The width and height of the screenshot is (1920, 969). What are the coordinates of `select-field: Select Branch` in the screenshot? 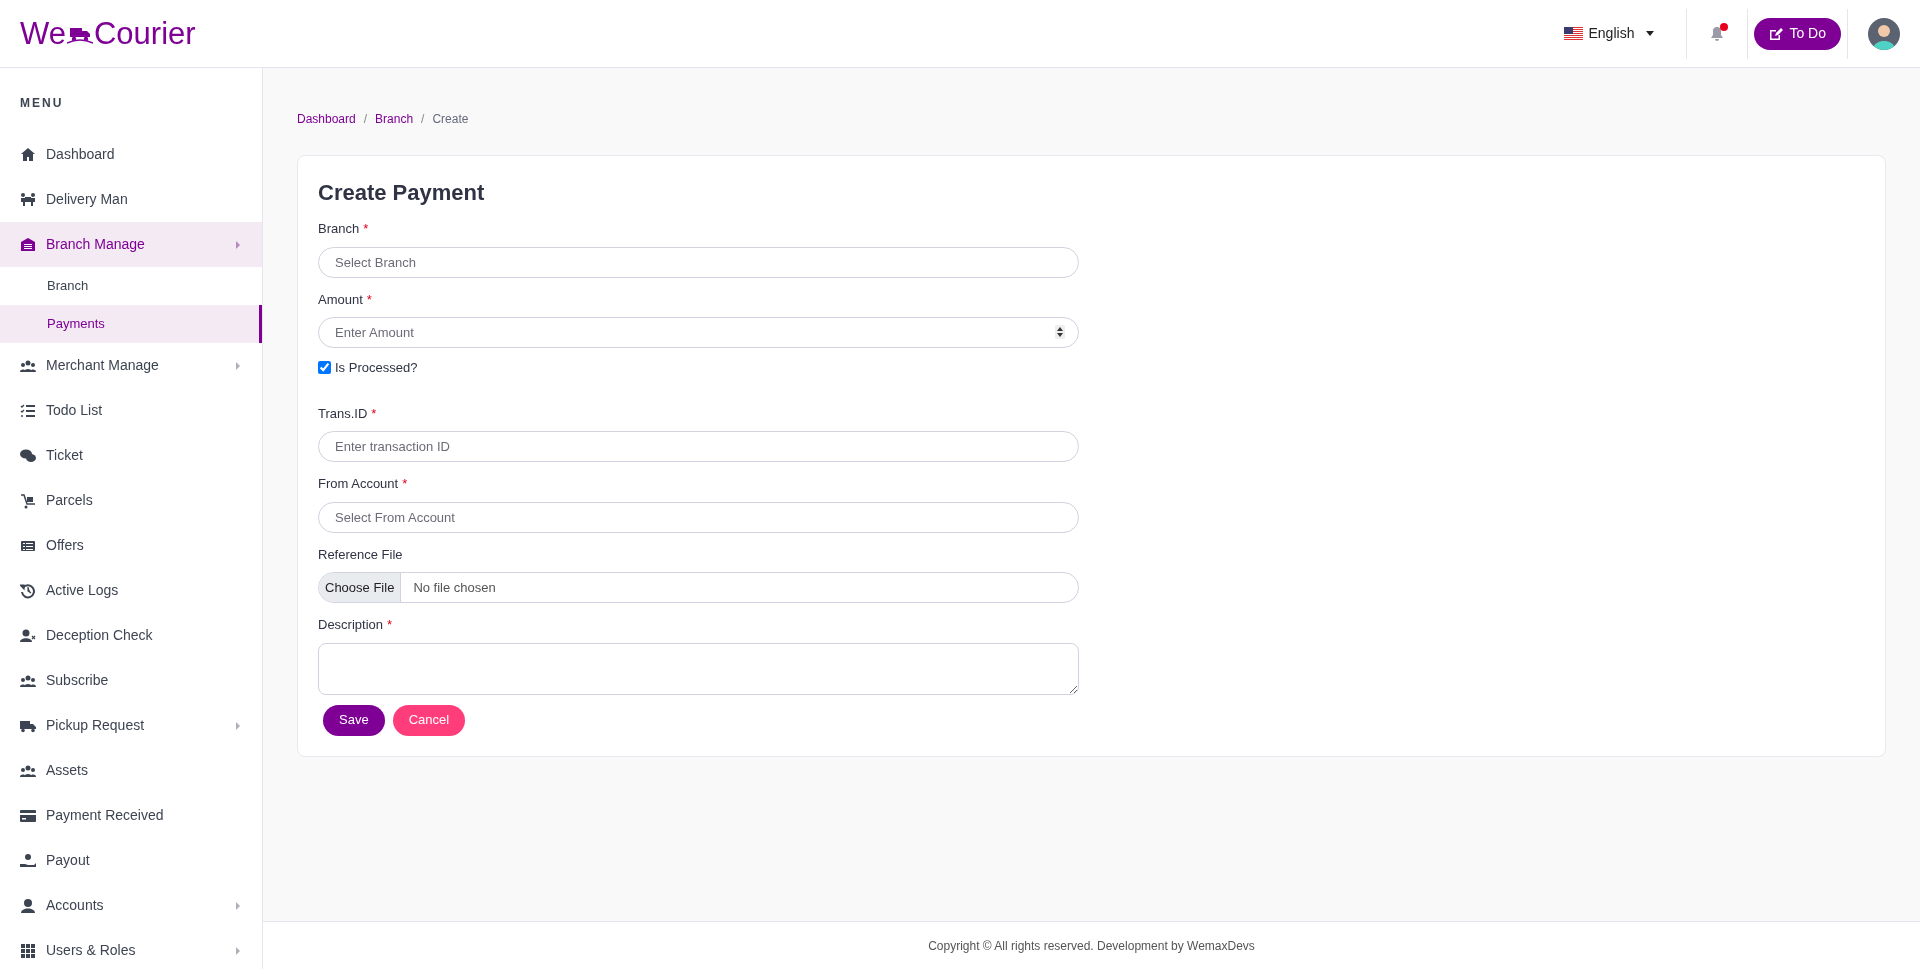 It's located at (698, 262).